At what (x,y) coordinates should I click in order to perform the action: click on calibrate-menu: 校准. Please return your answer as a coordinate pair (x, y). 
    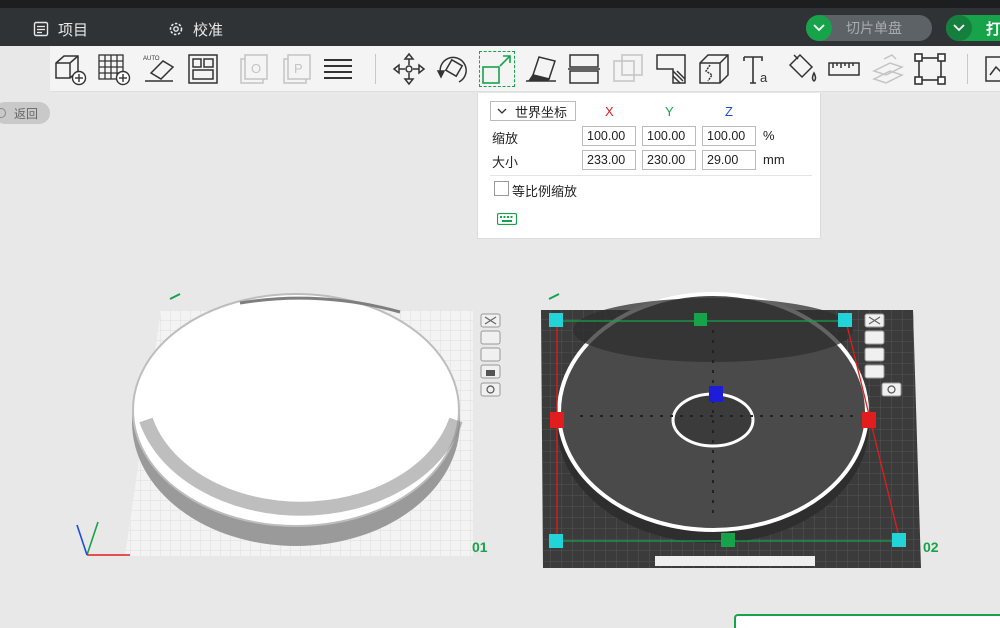
    Looking at the image, I should click on (195, 29).